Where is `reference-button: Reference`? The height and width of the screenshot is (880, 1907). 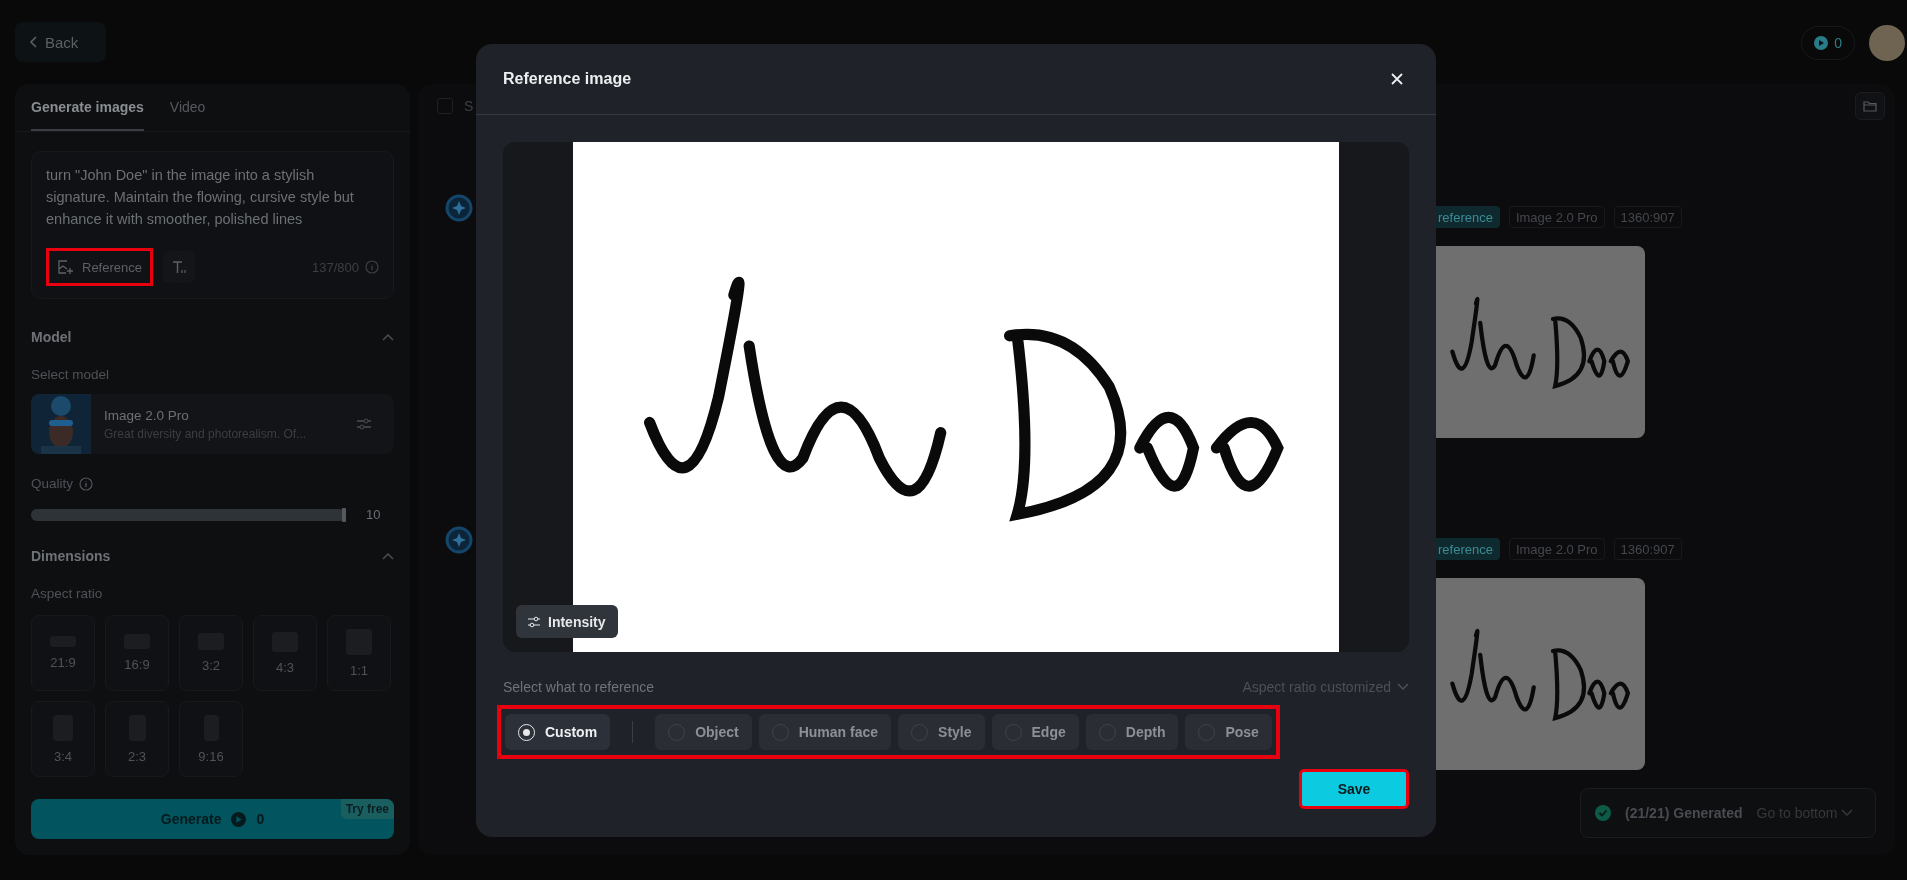 reference-button: Reference is located at coordinates (99, 267).